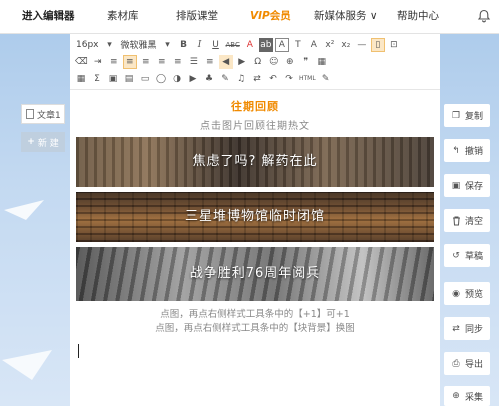  What do you see at coordinates (255, 328) in the screenshot?
I see `hint-line-2: 点图，再点右侧样式工具条中的【块背景】换图` at bounding box center [255, 328].